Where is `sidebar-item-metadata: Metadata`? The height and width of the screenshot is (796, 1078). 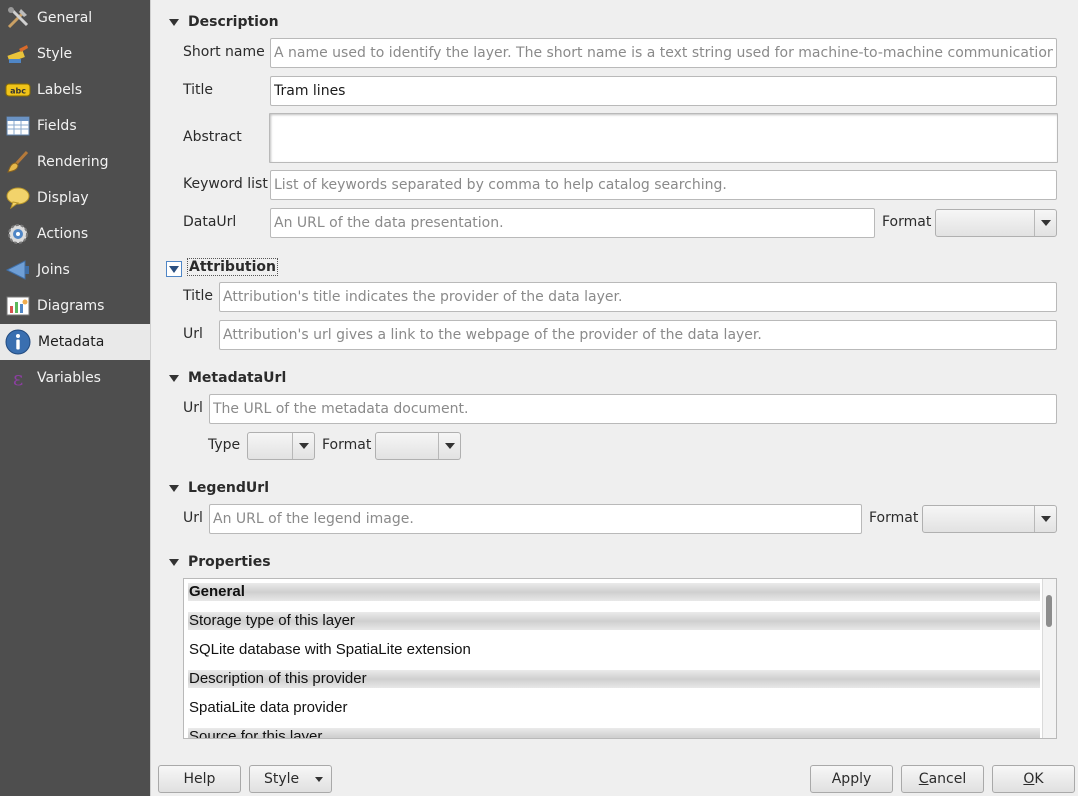 sidebar-item-metadata: Metadata is located at coordinates (75, 342).